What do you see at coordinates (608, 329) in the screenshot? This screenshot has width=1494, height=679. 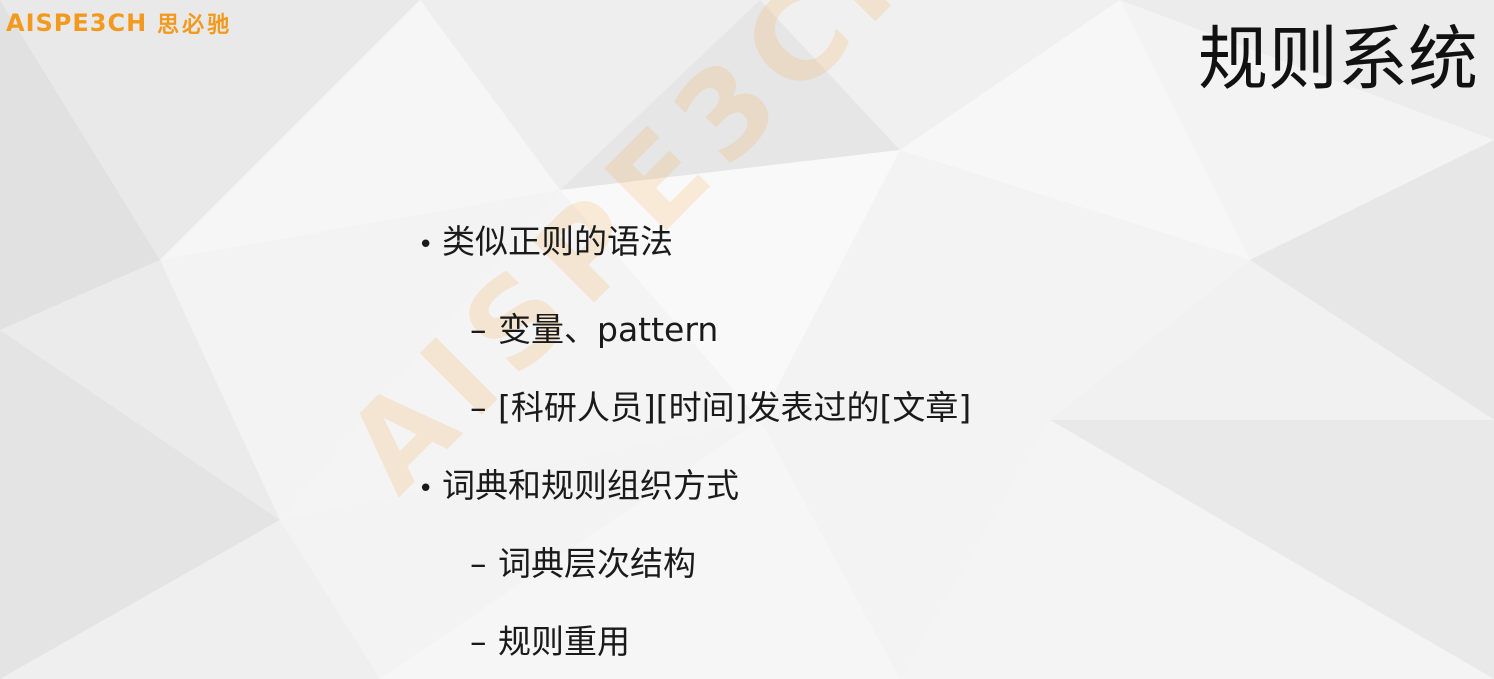 I see `sub-bullet-text: 变量、pattern` at bounding box center [608, 329].